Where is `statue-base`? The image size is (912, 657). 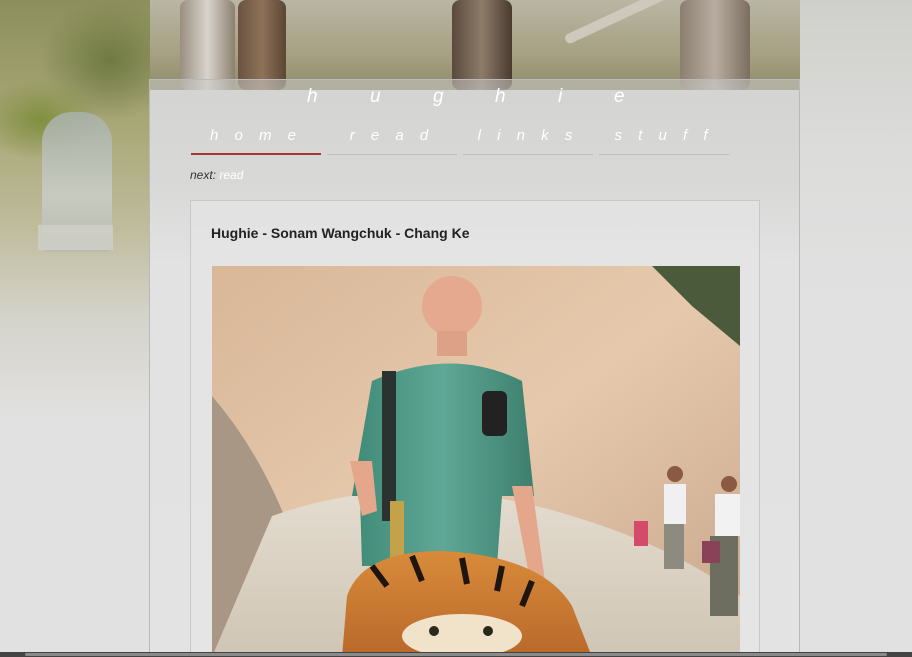 statue-base is located at coordinates (75, 237).